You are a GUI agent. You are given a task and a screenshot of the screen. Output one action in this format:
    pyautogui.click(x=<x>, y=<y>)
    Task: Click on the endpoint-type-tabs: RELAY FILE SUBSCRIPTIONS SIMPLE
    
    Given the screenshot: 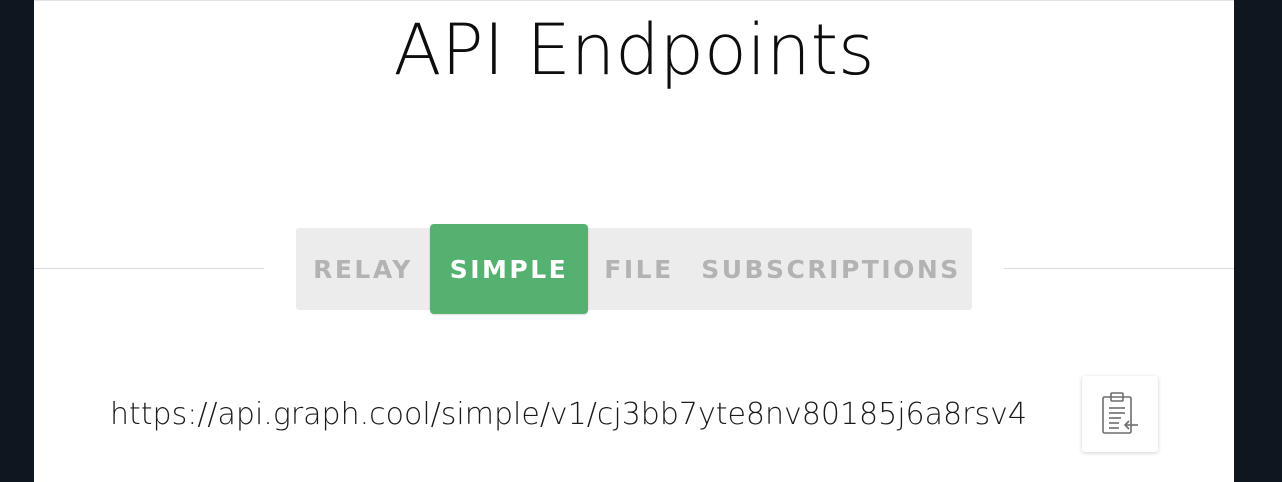 What is the action you would take?
    pyautogui.click(x=634, y=269)
    